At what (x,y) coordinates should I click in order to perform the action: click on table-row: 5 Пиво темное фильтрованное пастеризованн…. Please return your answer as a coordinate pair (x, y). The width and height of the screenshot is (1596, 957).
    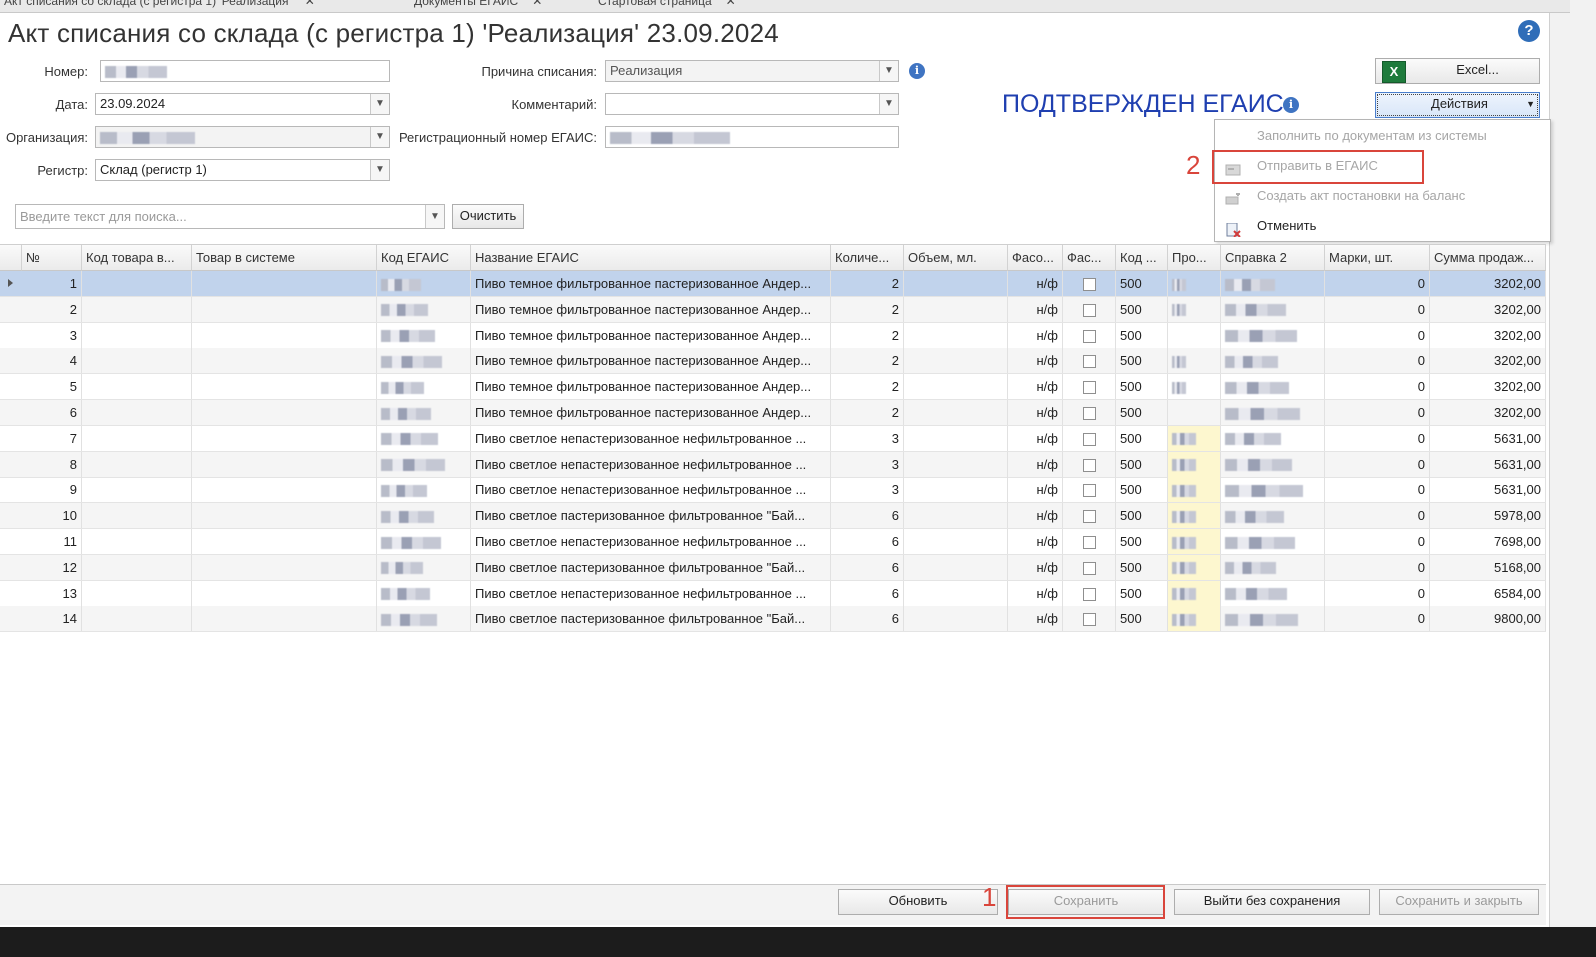
    Looking at the image, I should click on (773, 387).